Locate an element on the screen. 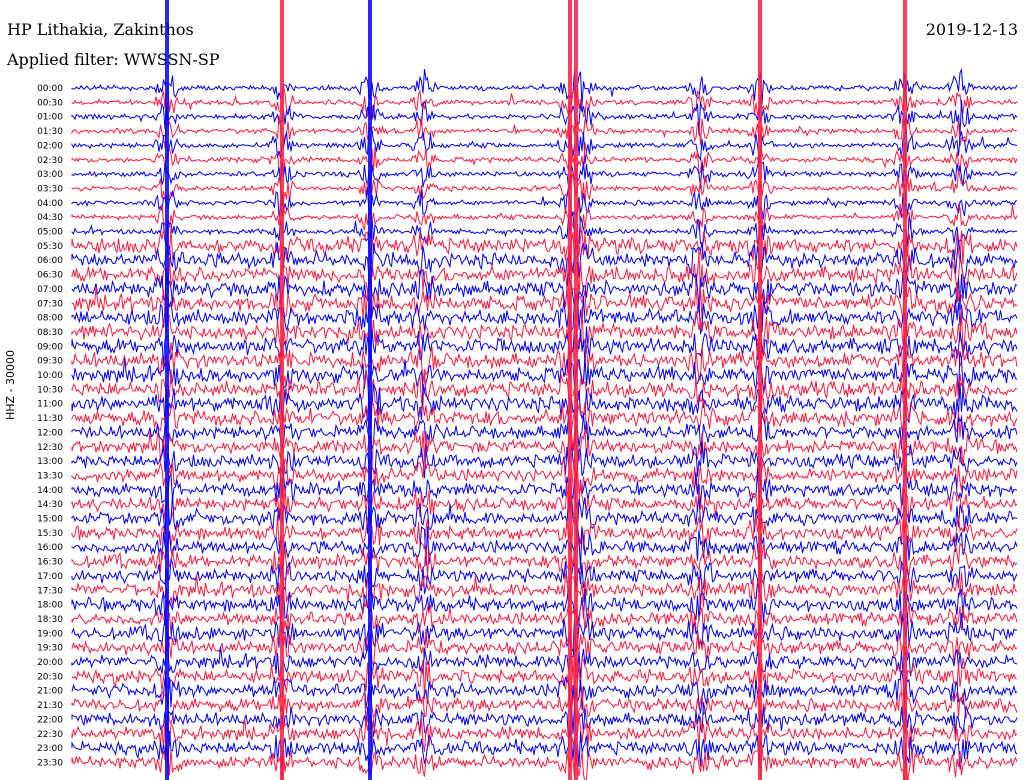 The height and width of the screenshot is (780, 1024). time-tick-label: 04:30 is located at coordinates (50, 218).